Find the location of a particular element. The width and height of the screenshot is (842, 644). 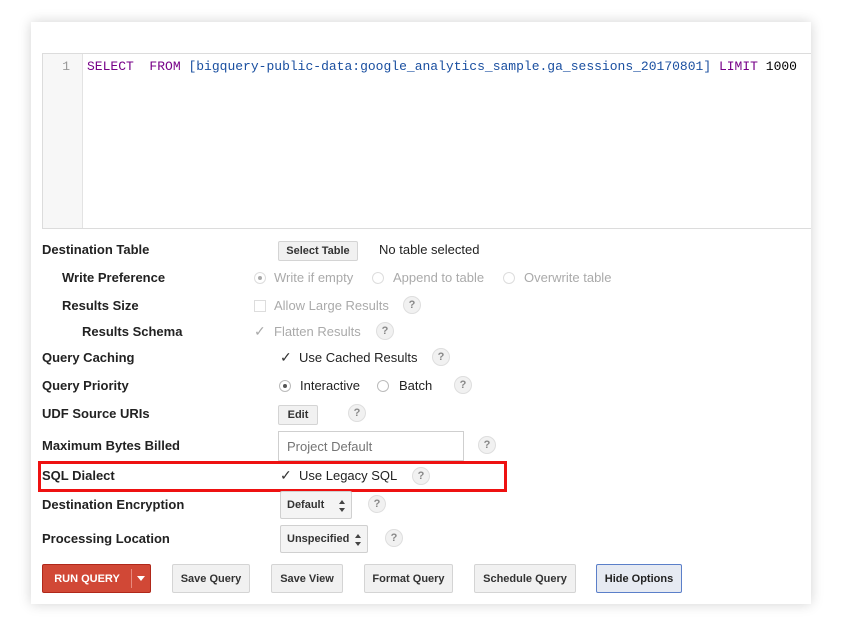

radio-append-to-table is located at coordinates (378, 278).